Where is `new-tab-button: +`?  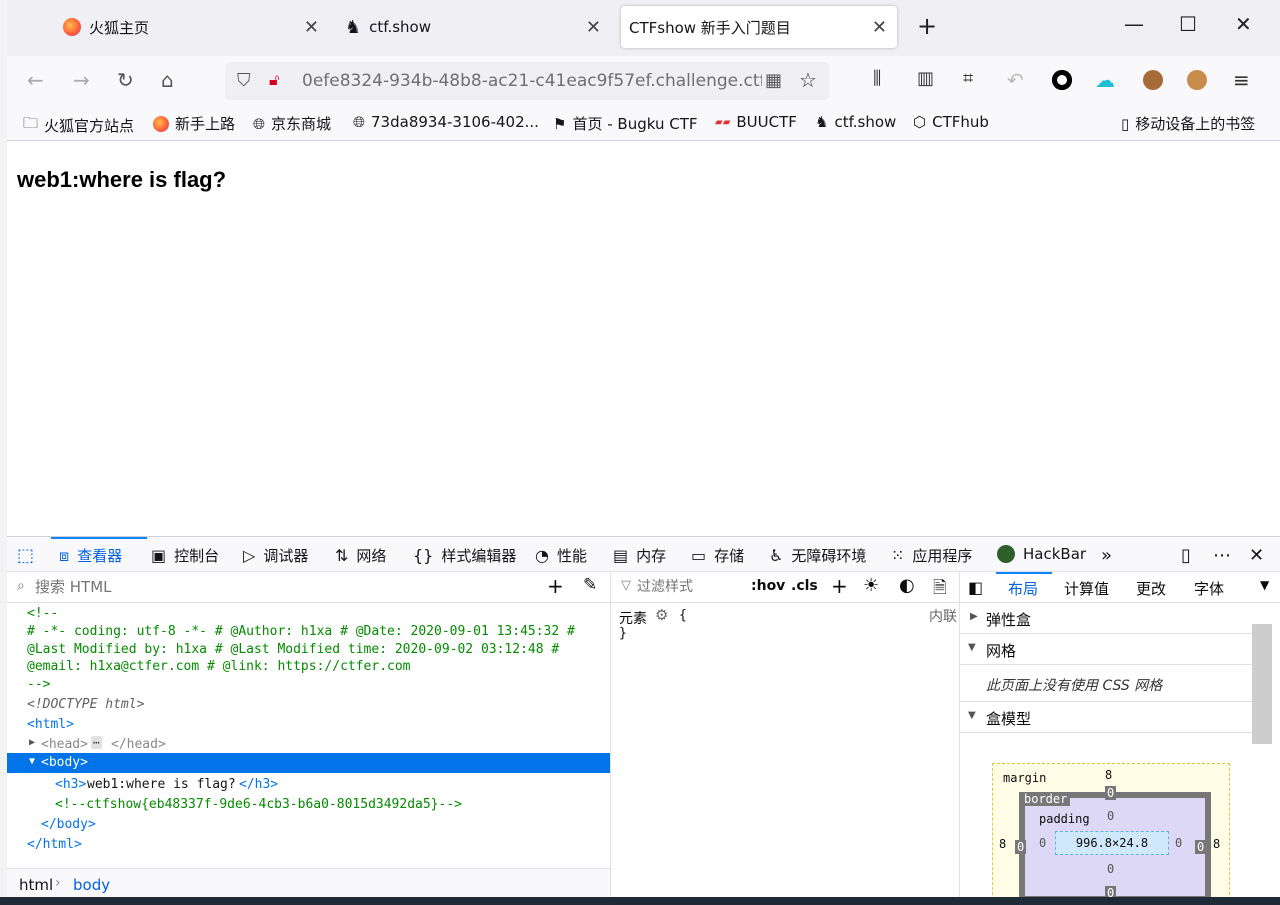
new-tab-button: + is located at coordinates (927, 26).